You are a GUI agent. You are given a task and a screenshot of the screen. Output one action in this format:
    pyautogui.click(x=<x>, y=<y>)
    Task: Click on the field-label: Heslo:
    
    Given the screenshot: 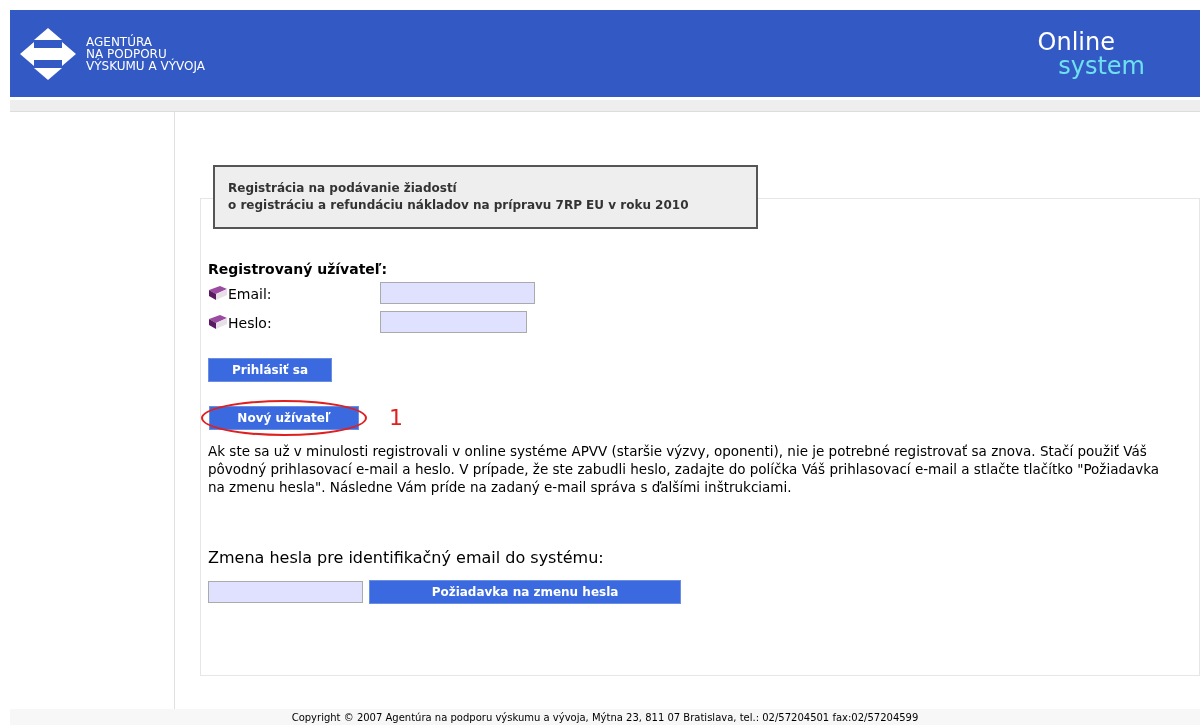 What is the action you would take?
    pyautogui.click(x=250, y=323)
    